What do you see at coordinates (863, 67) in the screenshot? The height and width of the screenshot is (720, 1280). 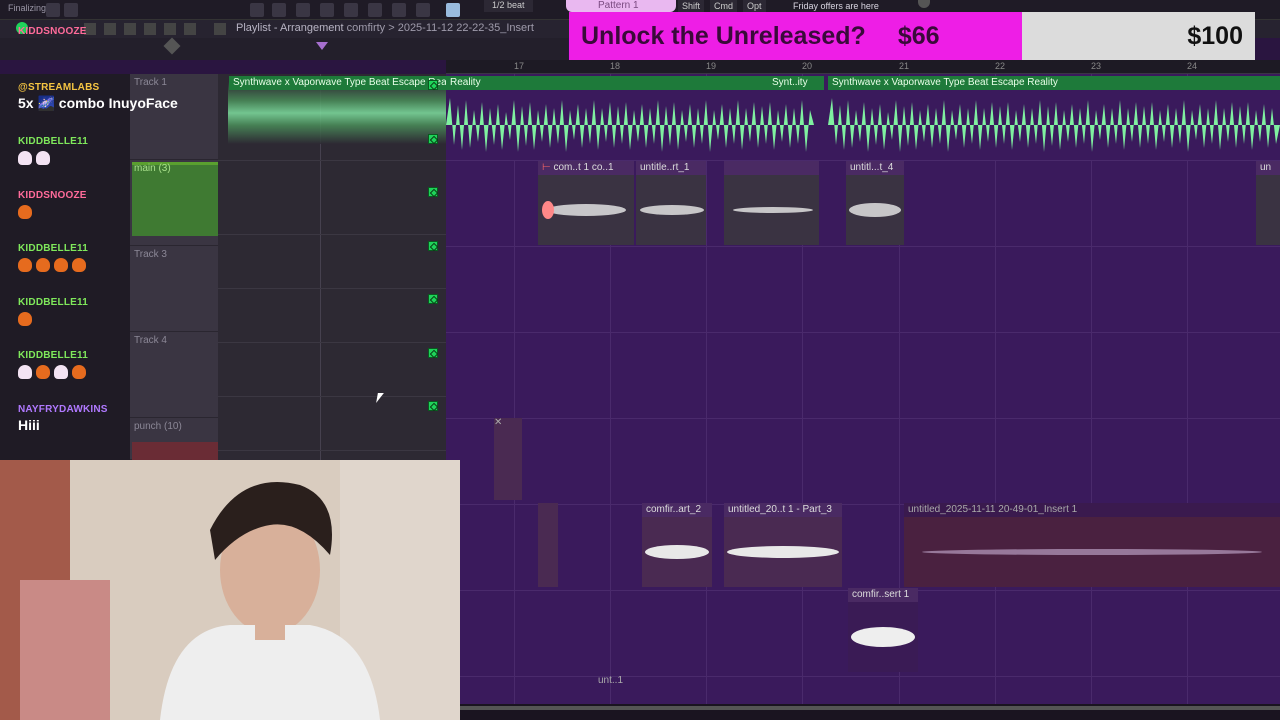 I see `timeline-ruler: 17 18 19 20 21 22 23 24` at bounding box center [863, 67].